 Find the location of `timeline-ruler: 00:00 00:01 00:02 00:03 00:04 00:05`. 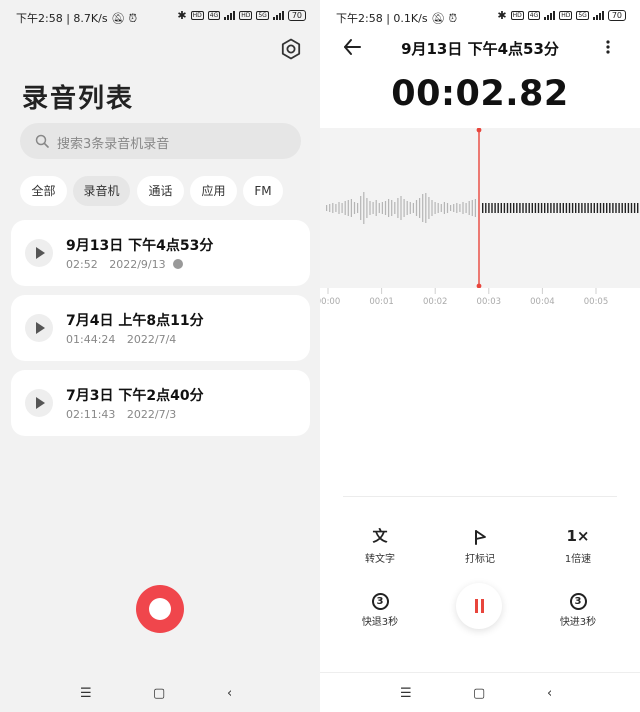

timeline-ruler: 00:00 00:01 00:02 00:03 00:04 00:05 is located at coordinates (464, 297).